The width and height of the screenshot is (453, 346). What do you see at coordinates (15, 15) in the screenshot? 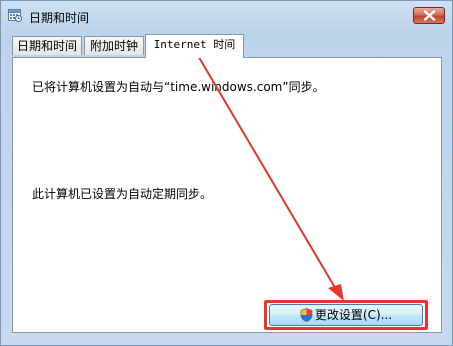
I see `calendar-clock-icon` at bounding box center [15, 15].